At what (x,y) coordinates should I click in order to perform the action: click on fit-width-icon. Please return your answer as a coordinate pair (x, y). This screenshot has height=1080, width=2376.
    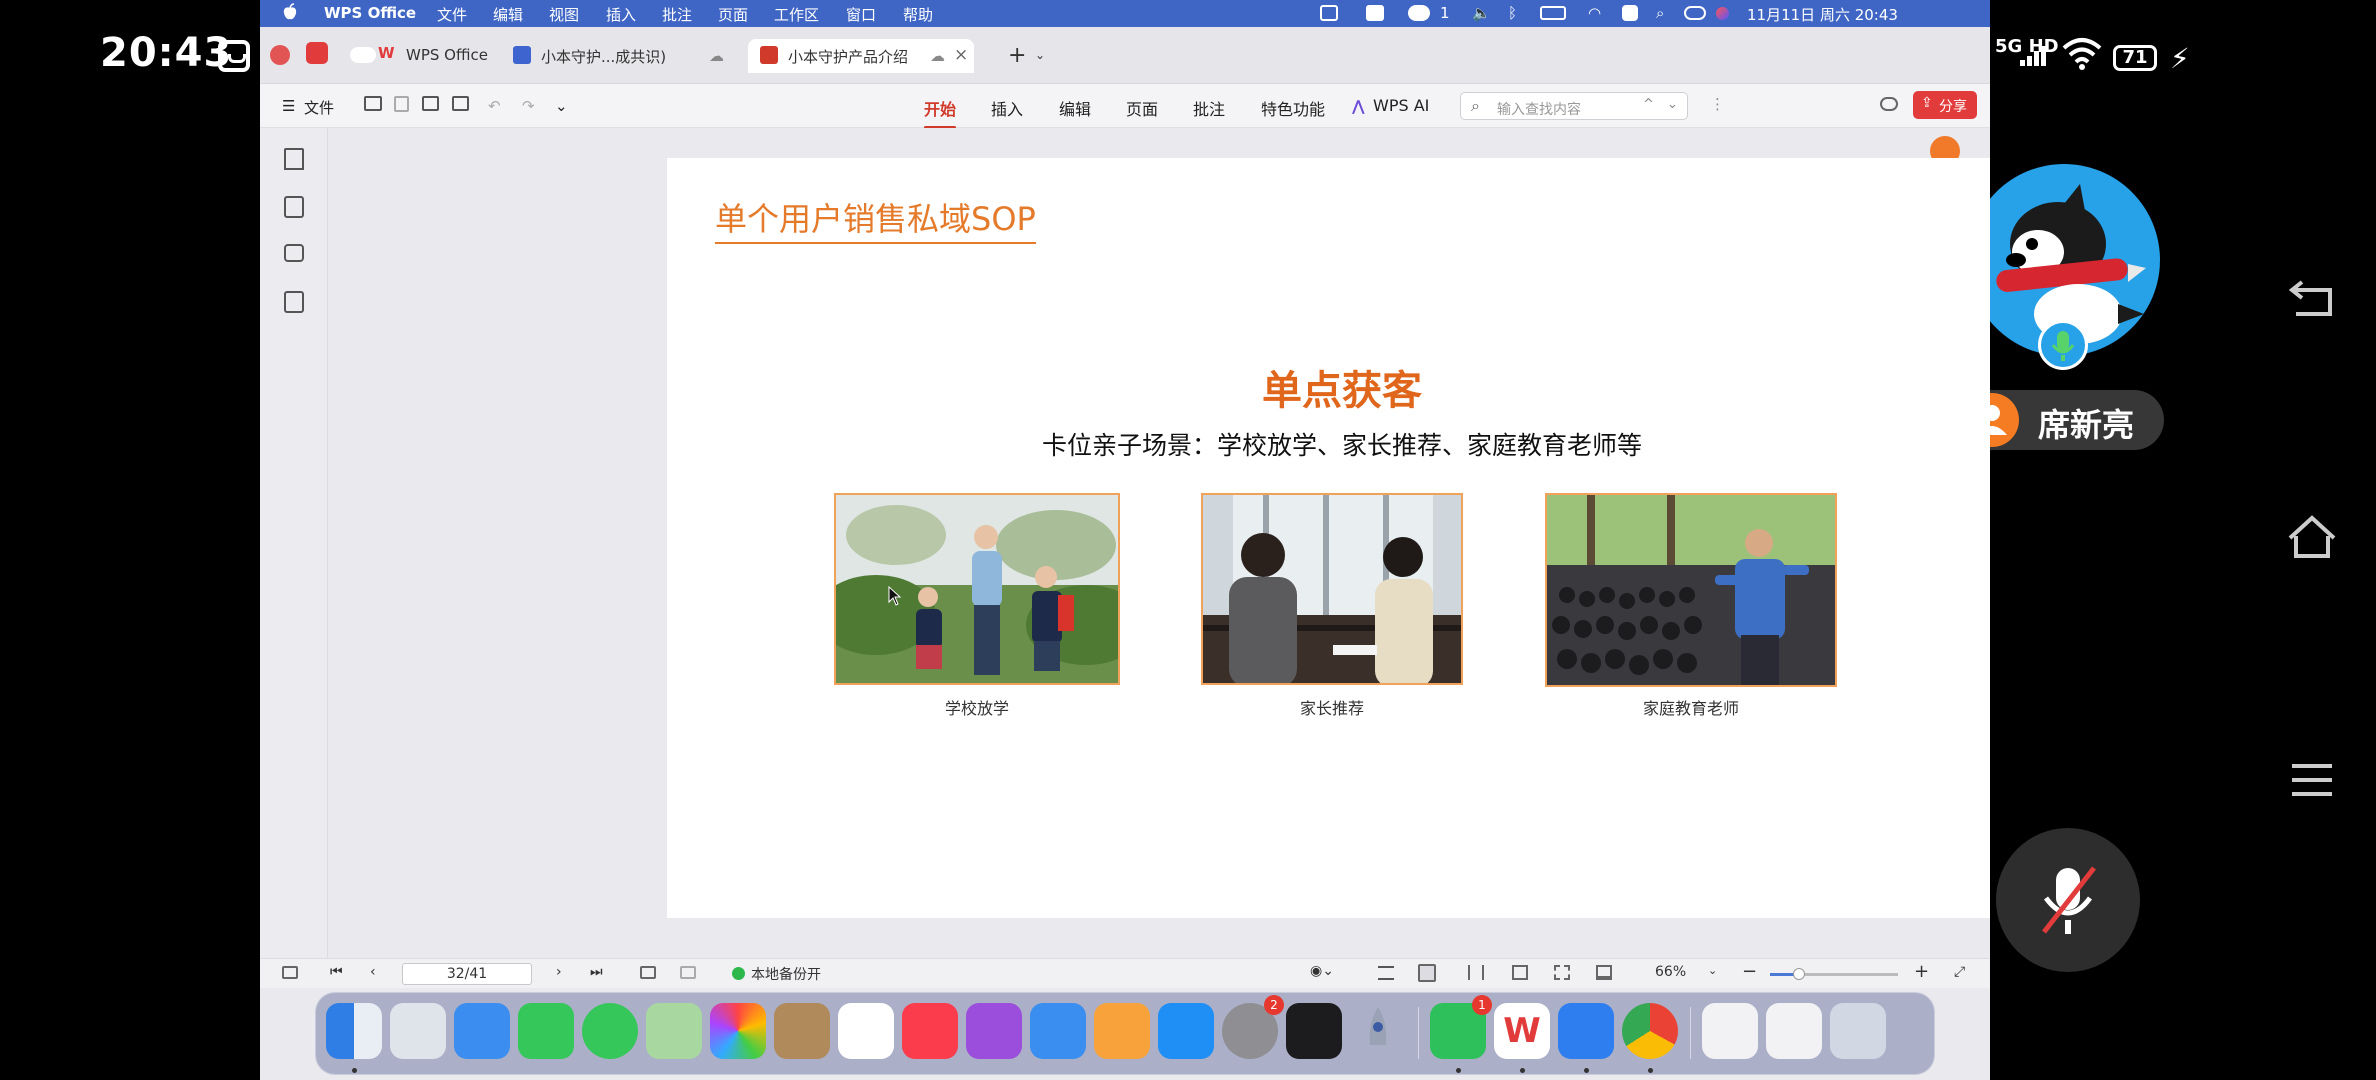
    Looking at the image, I should click on (1386, 973).